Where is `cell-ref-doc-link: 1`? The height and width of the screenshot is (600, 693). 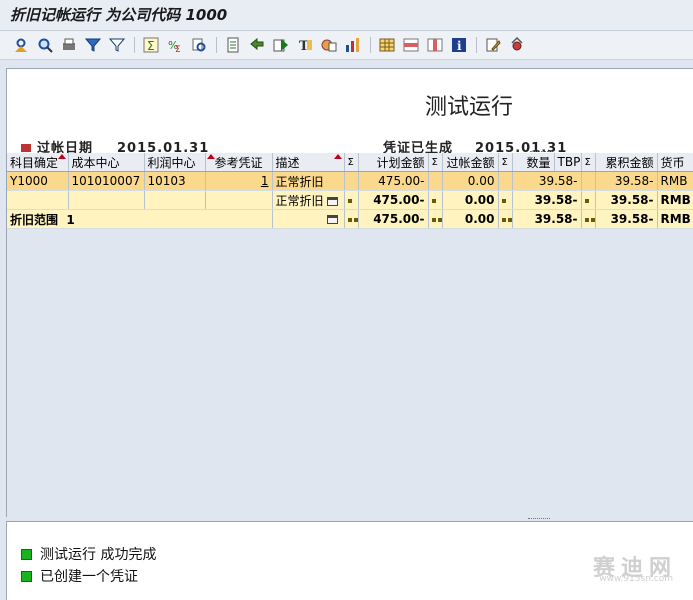 cell-ref-doc-link: 1 is located at coordinates (239, 181).